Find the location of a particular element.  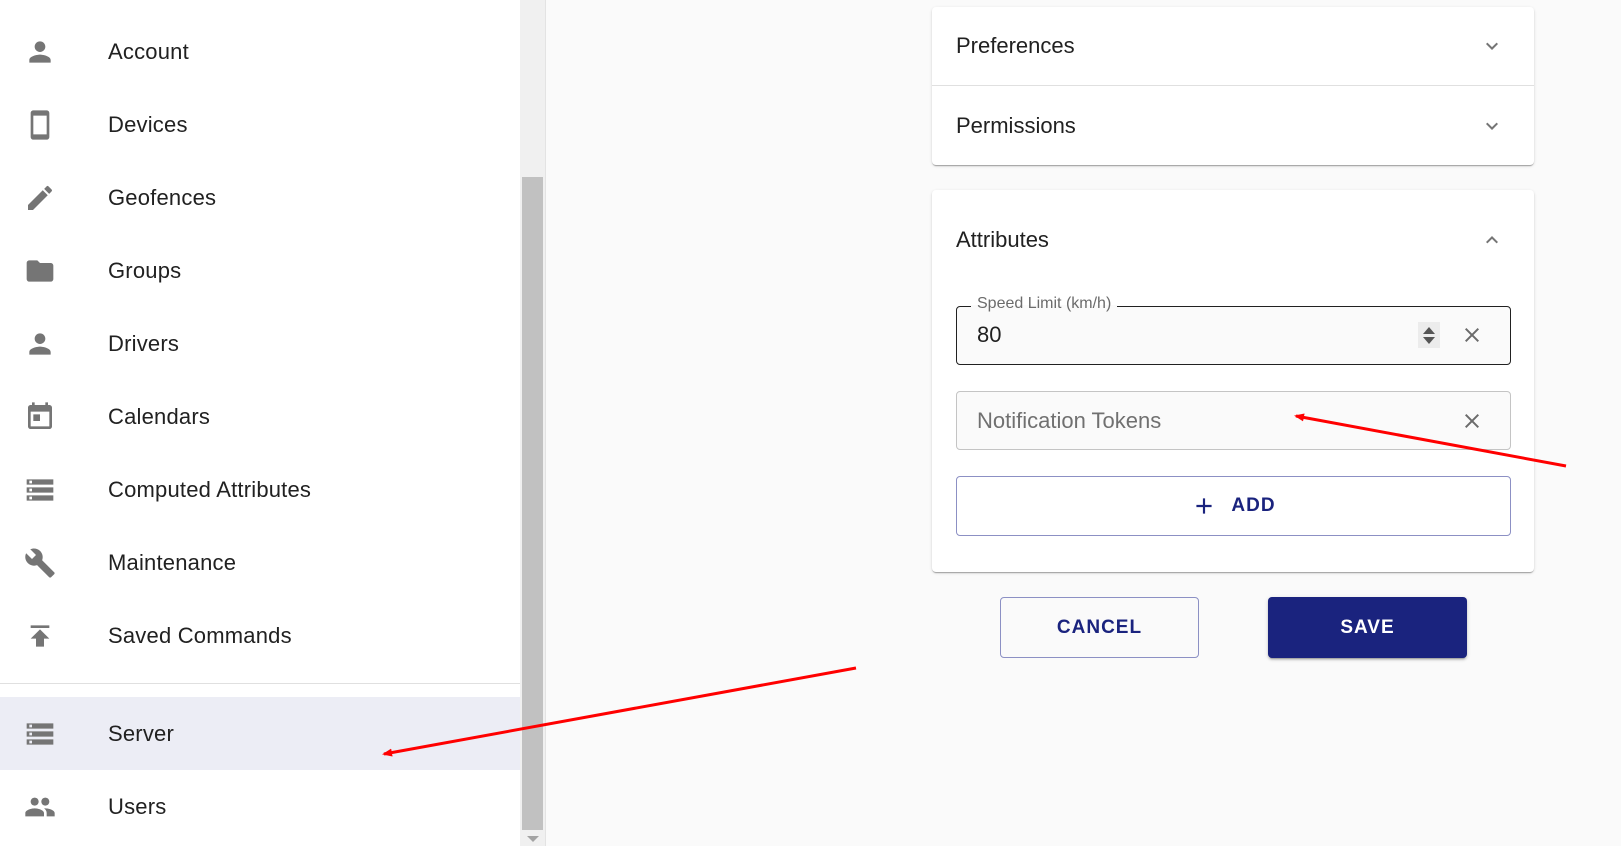

accordion-permissions: Permissions is located at coordinates (1233, 125).